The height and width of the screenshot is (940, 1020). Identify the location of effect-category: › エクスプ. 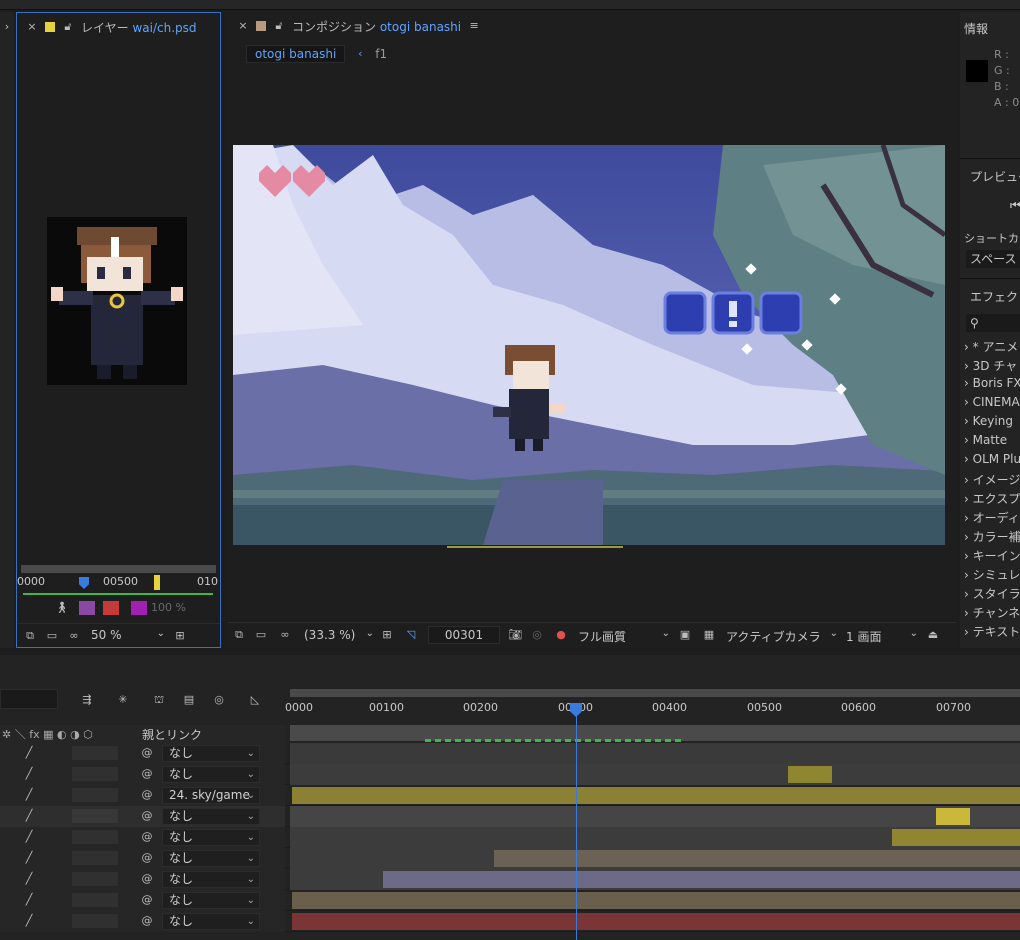
(992, 498).